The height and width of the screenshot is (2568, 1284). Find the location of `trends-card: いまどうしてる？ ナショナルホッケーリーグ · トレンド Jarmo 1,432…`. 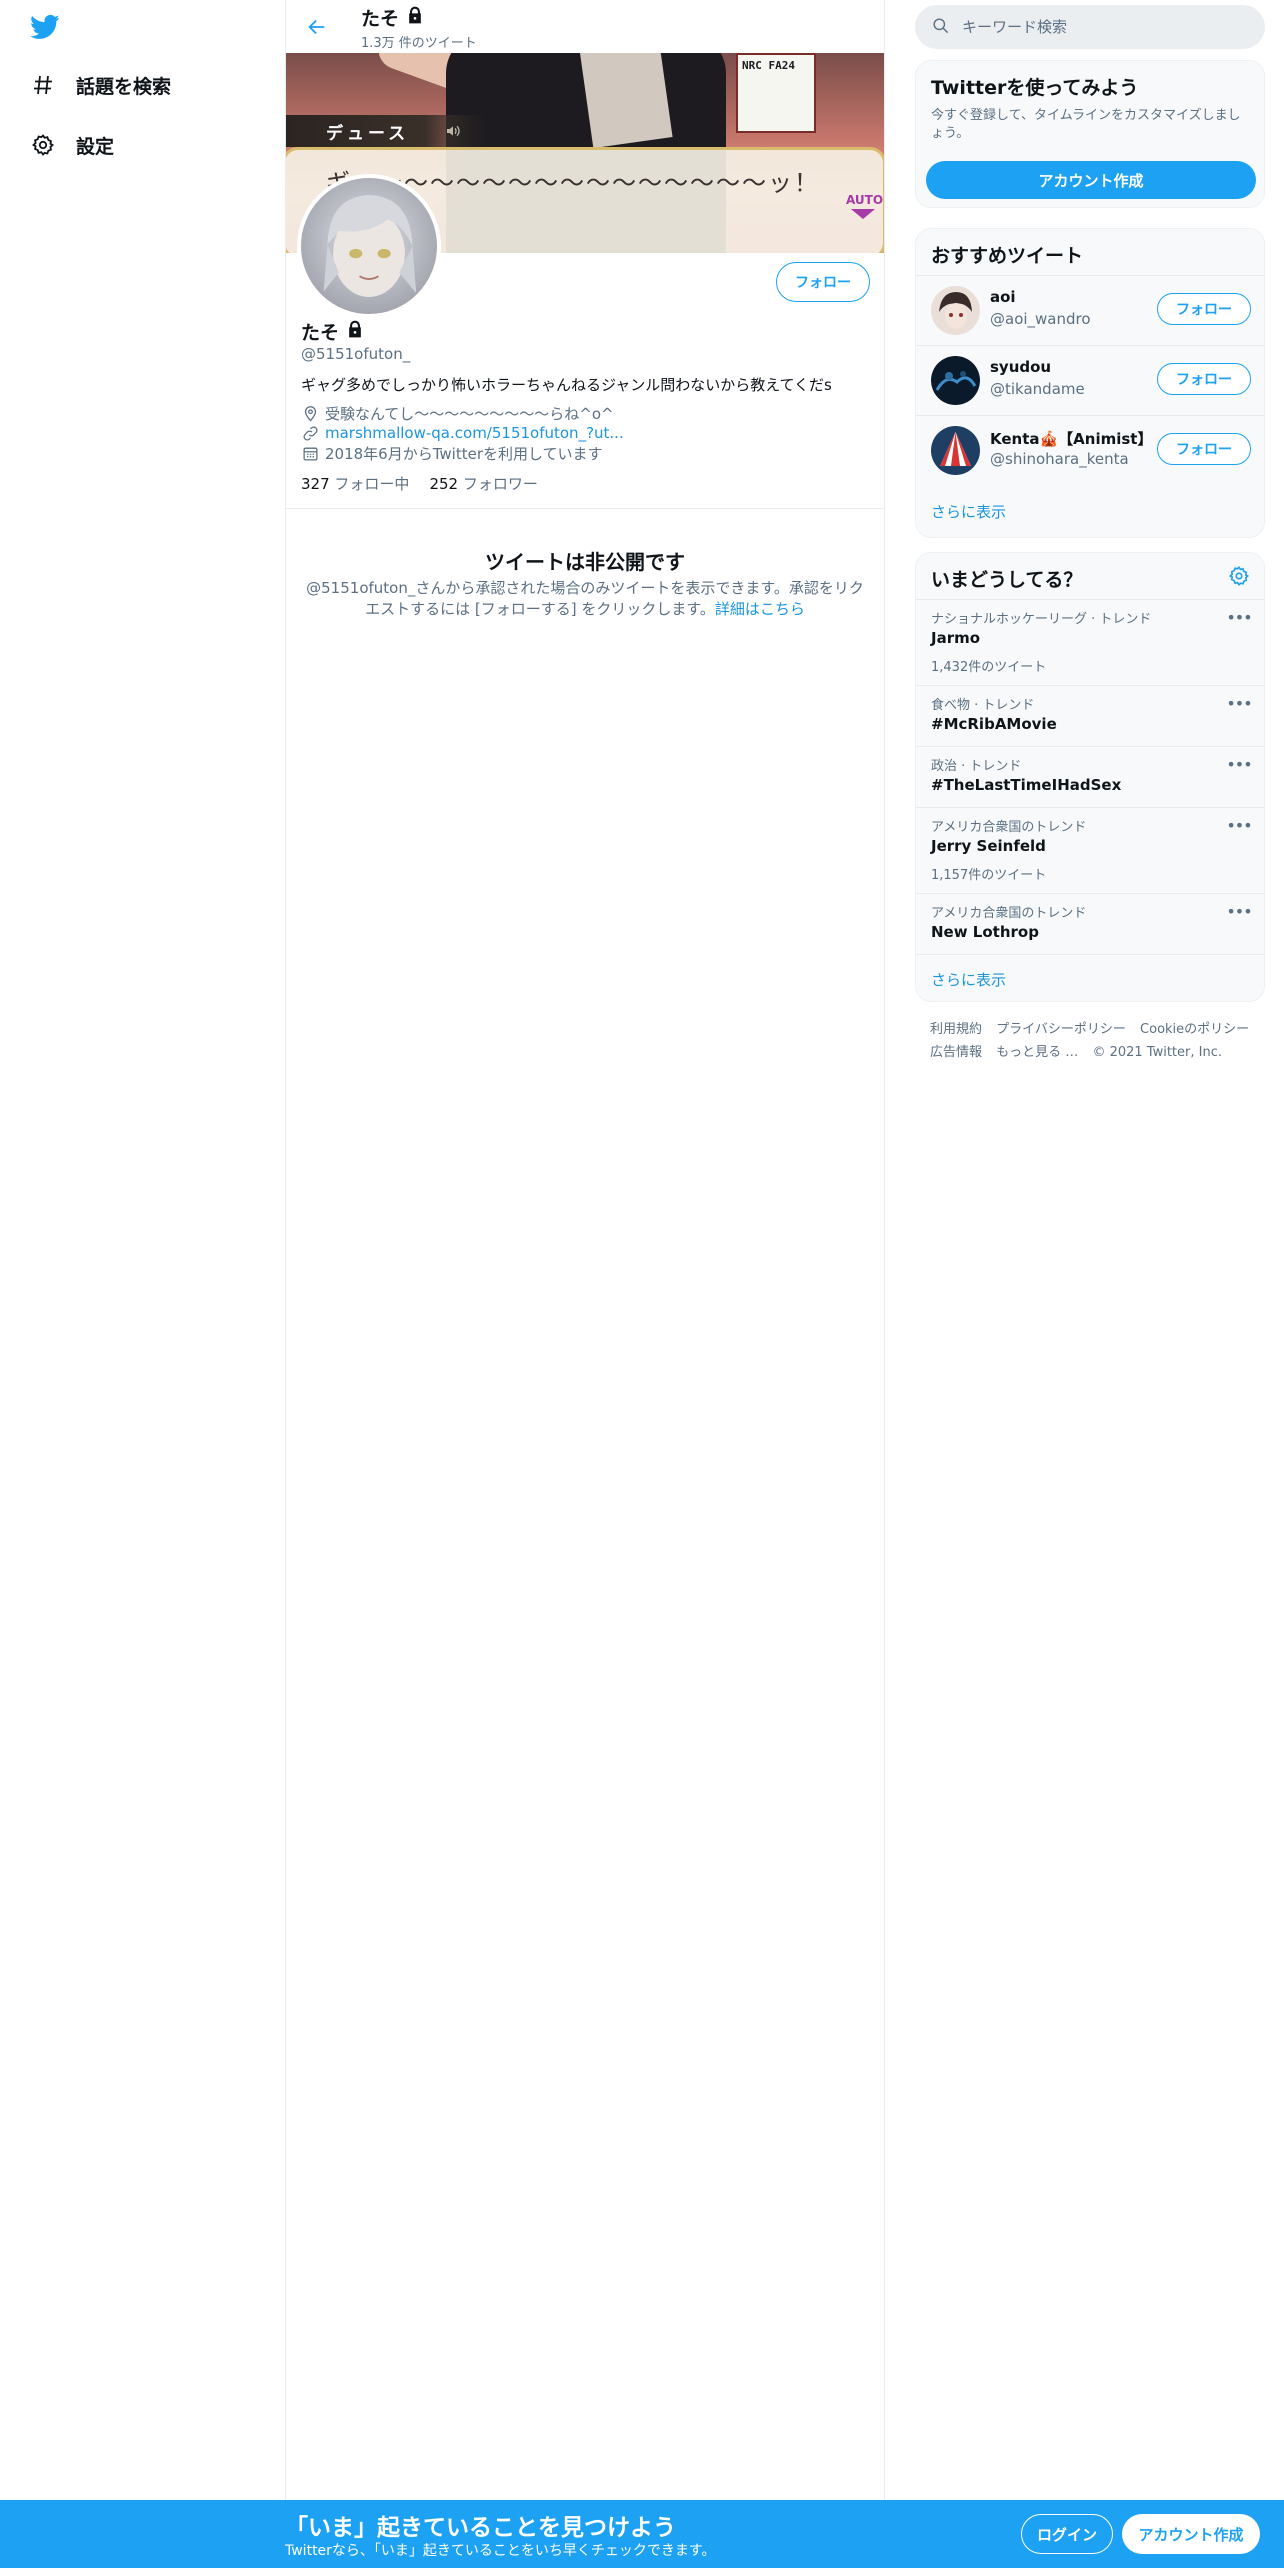

trends-card: いまどうしてる？ ナショナルホッケーリーグ · トレンド Jarmo 1,432… is located at coordinates (1090, 777).